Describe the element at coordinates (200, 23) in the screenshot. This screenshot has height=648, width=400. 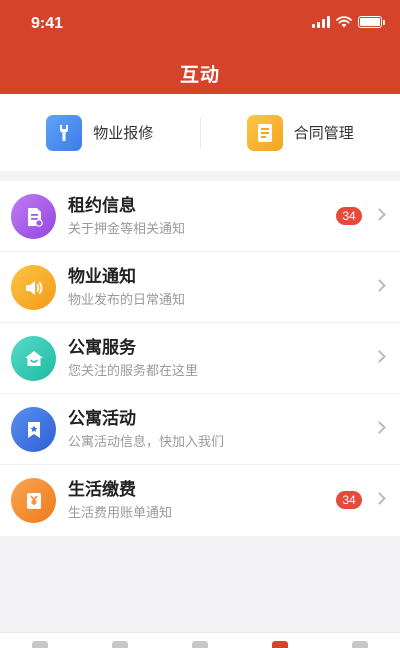
I see `status-bar: 9:41` at that location.